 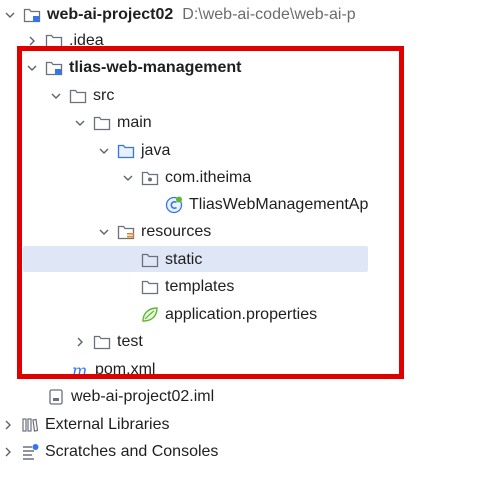 I want to click on project-path: D:\web-ai-code\web-ai-p, so click(x=269, y=14).